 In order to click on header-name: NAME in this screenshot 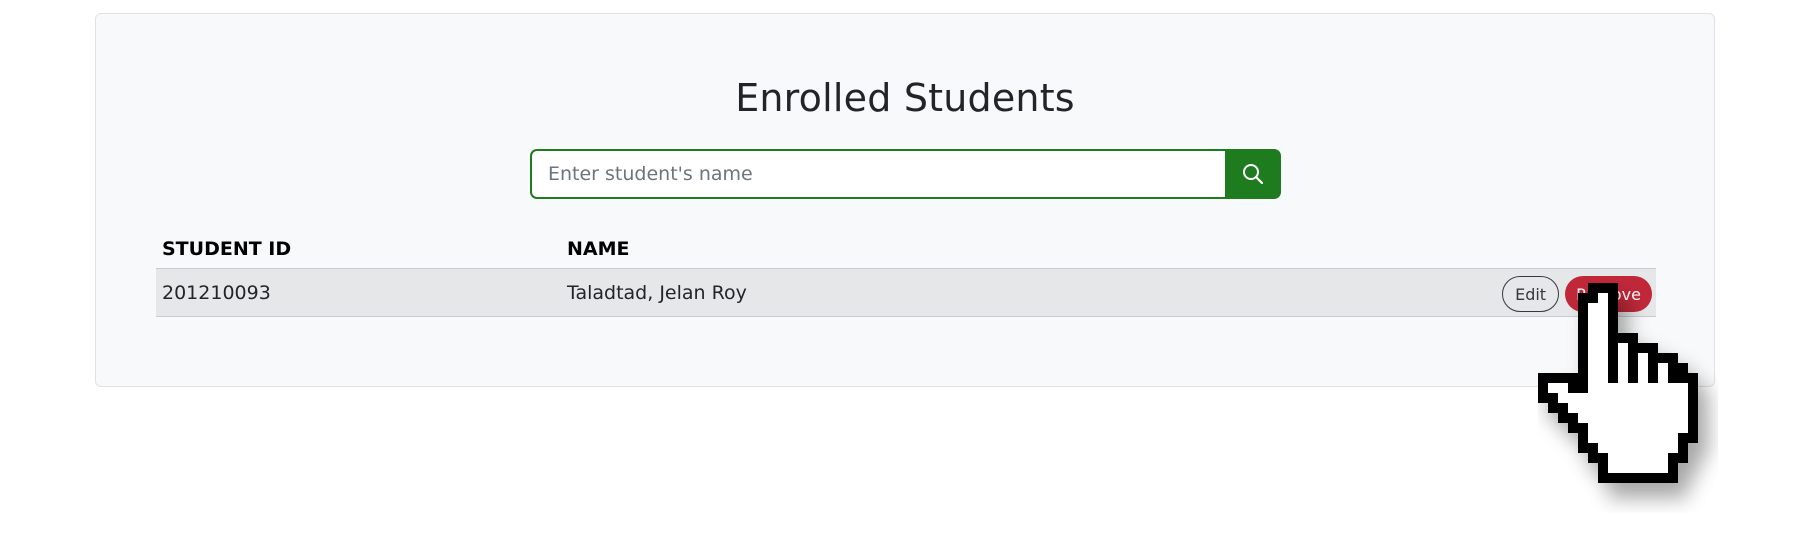, I will do `click(598, 249)`.